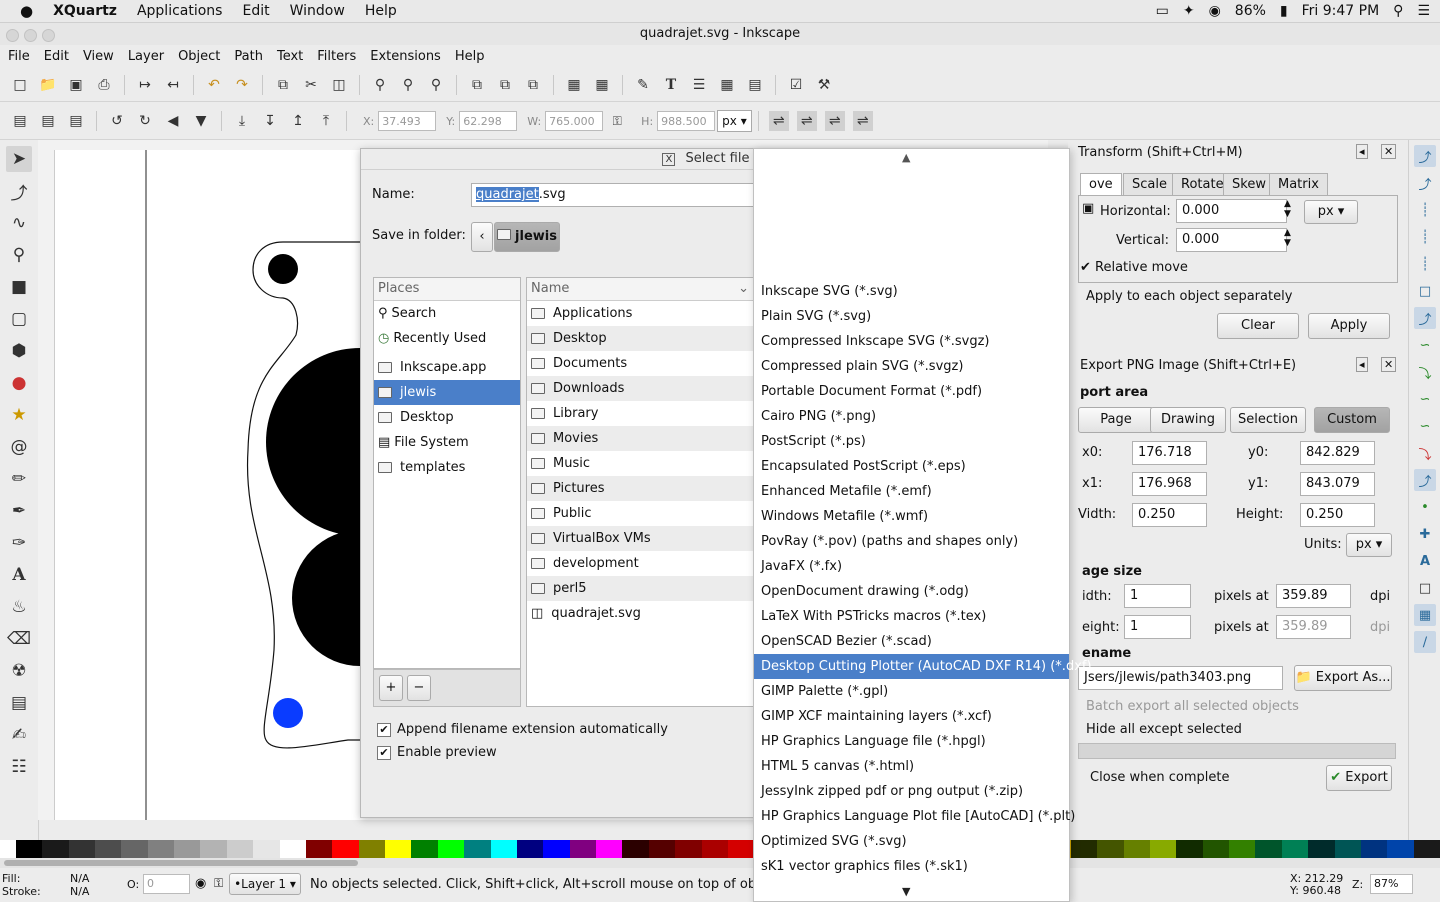 The width and height of the screenshot is (1440, 902). I want to click on save-icon: ▣, so click(76, 85).